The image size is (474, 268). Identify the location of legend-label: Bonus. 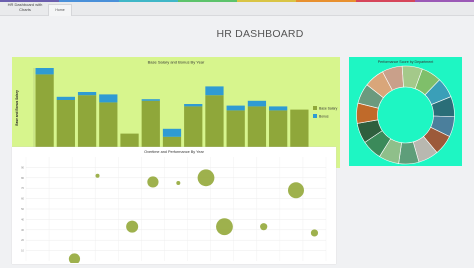
(324, 117).